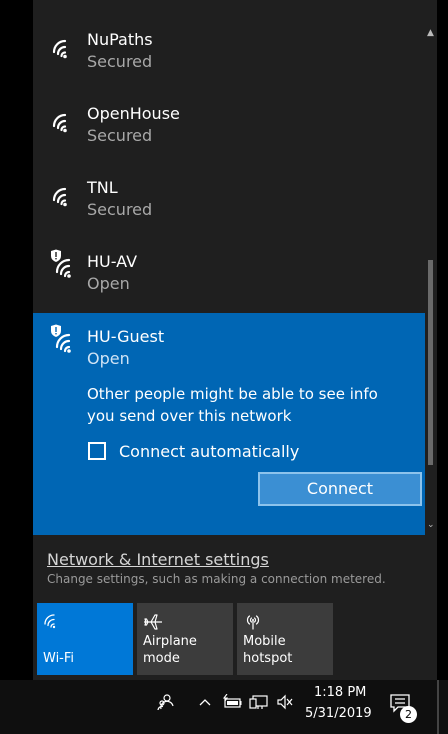 This screenshot has height=734, width=448. Describe the element at coordinates (232, 702) in the screenshot. I see `battery-charging-icon` at that location.